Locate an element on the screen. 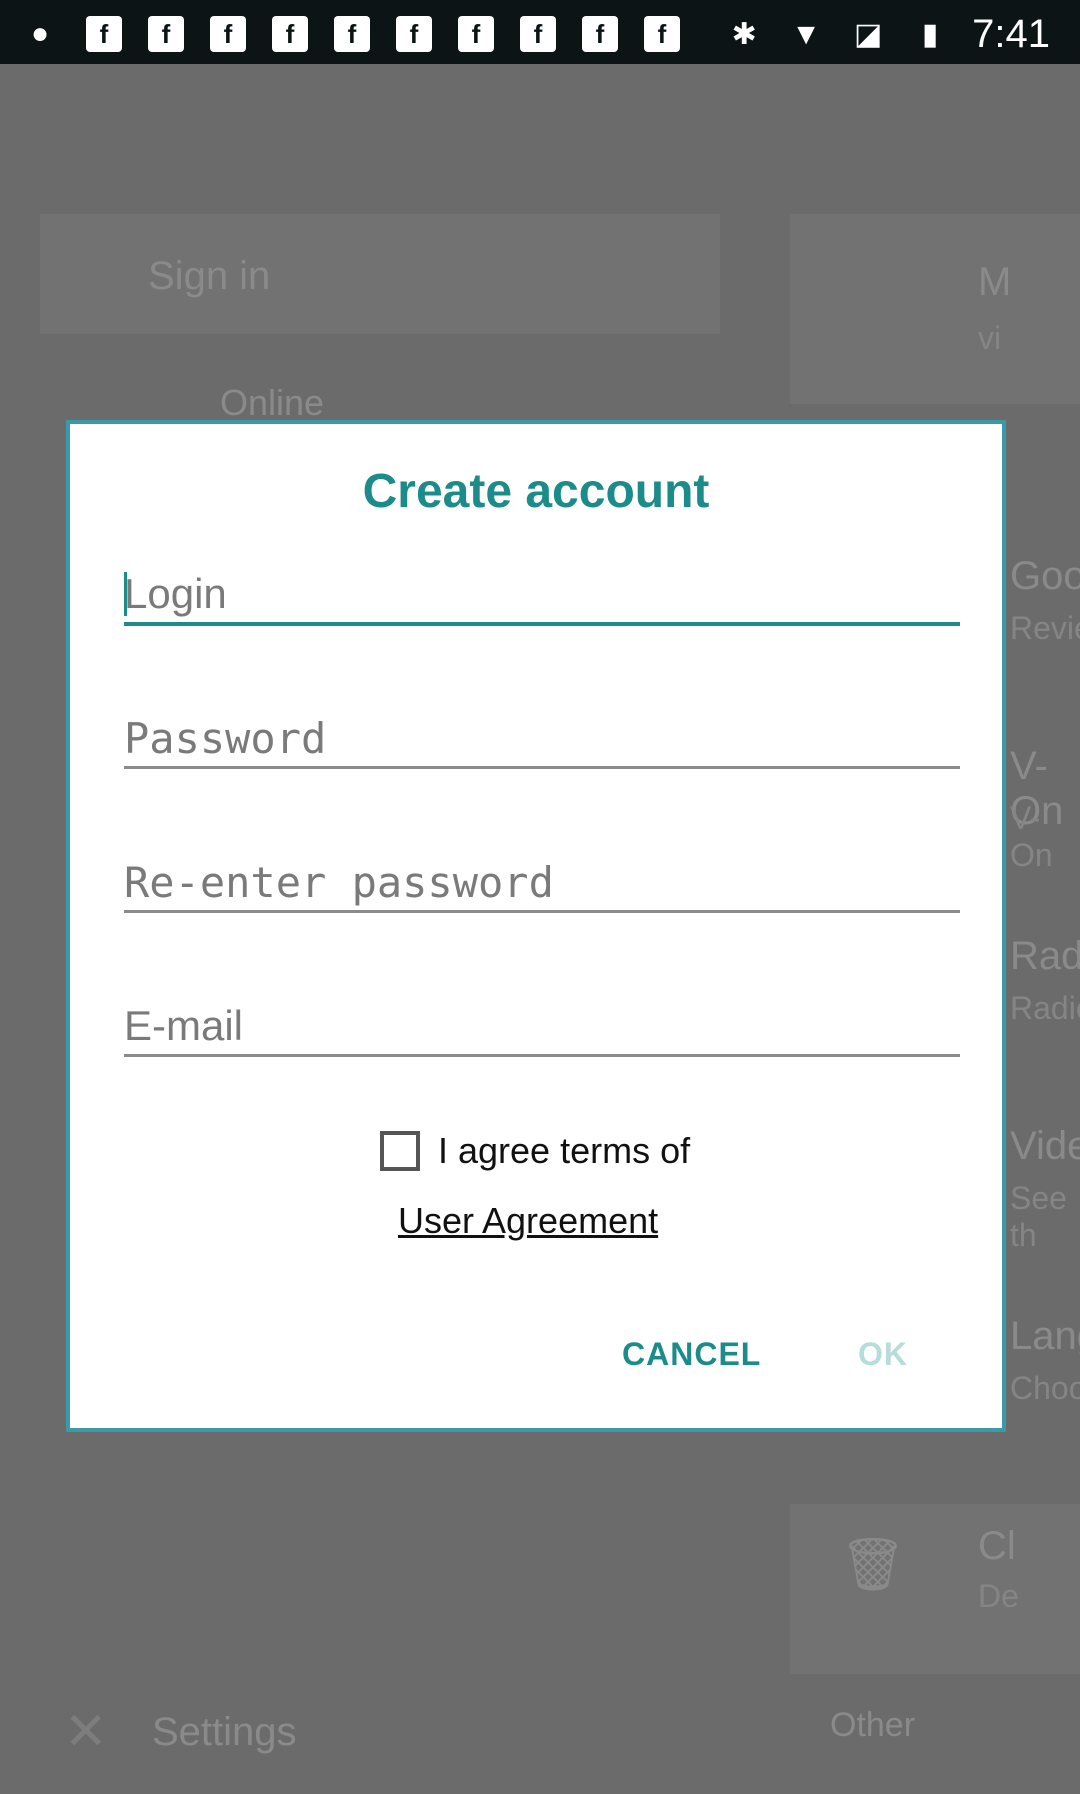  trash-icon: 🗑 is located at coordinates (873, 1565).